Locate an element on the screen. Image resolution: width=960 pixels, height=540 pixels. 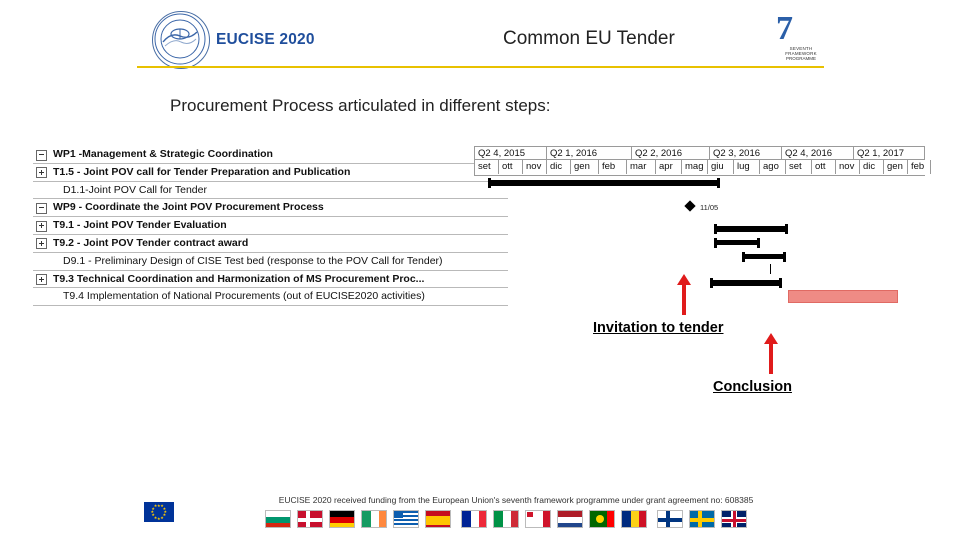
flag-denmark is located at coordinates (310, 519).